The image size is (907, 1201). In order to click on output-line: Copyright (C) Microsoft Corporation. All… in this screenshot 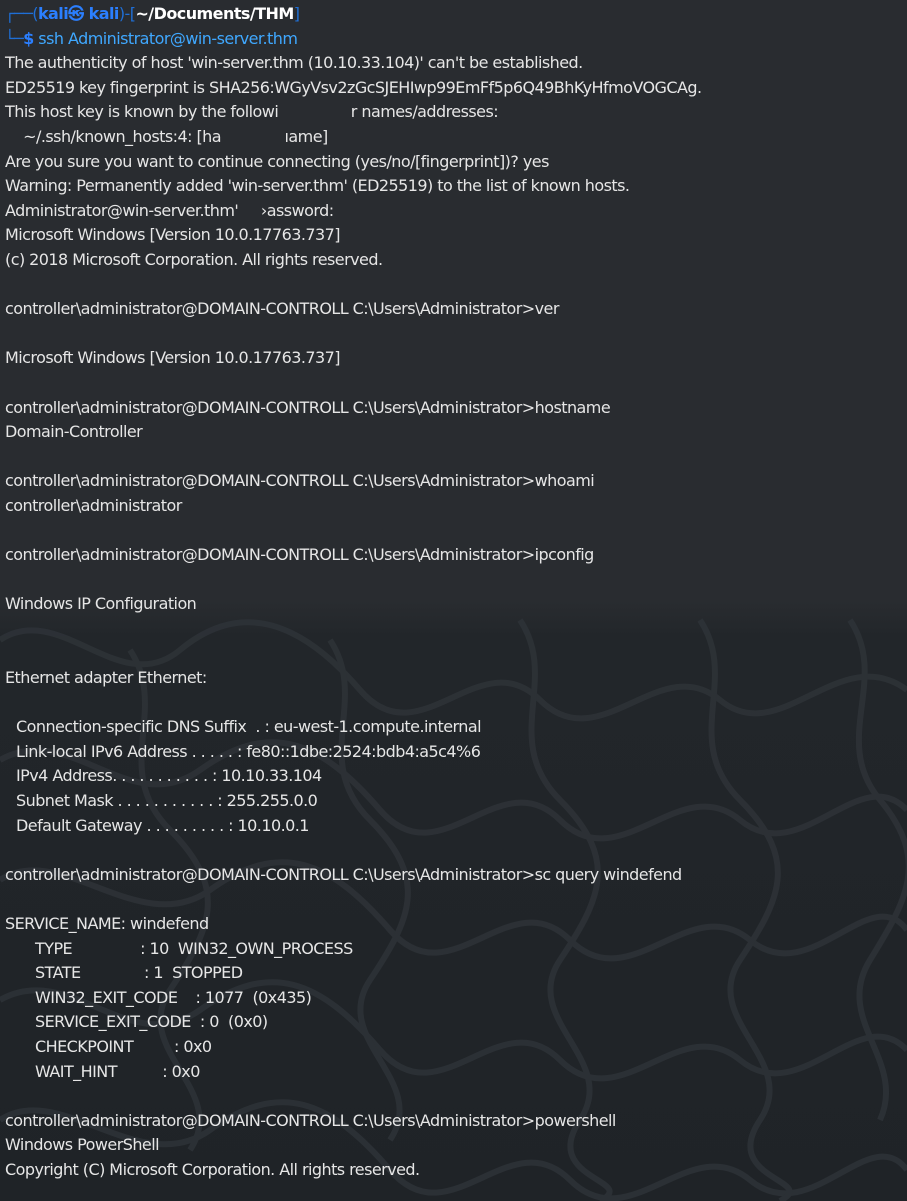, I will do `click(212, 1169)`.